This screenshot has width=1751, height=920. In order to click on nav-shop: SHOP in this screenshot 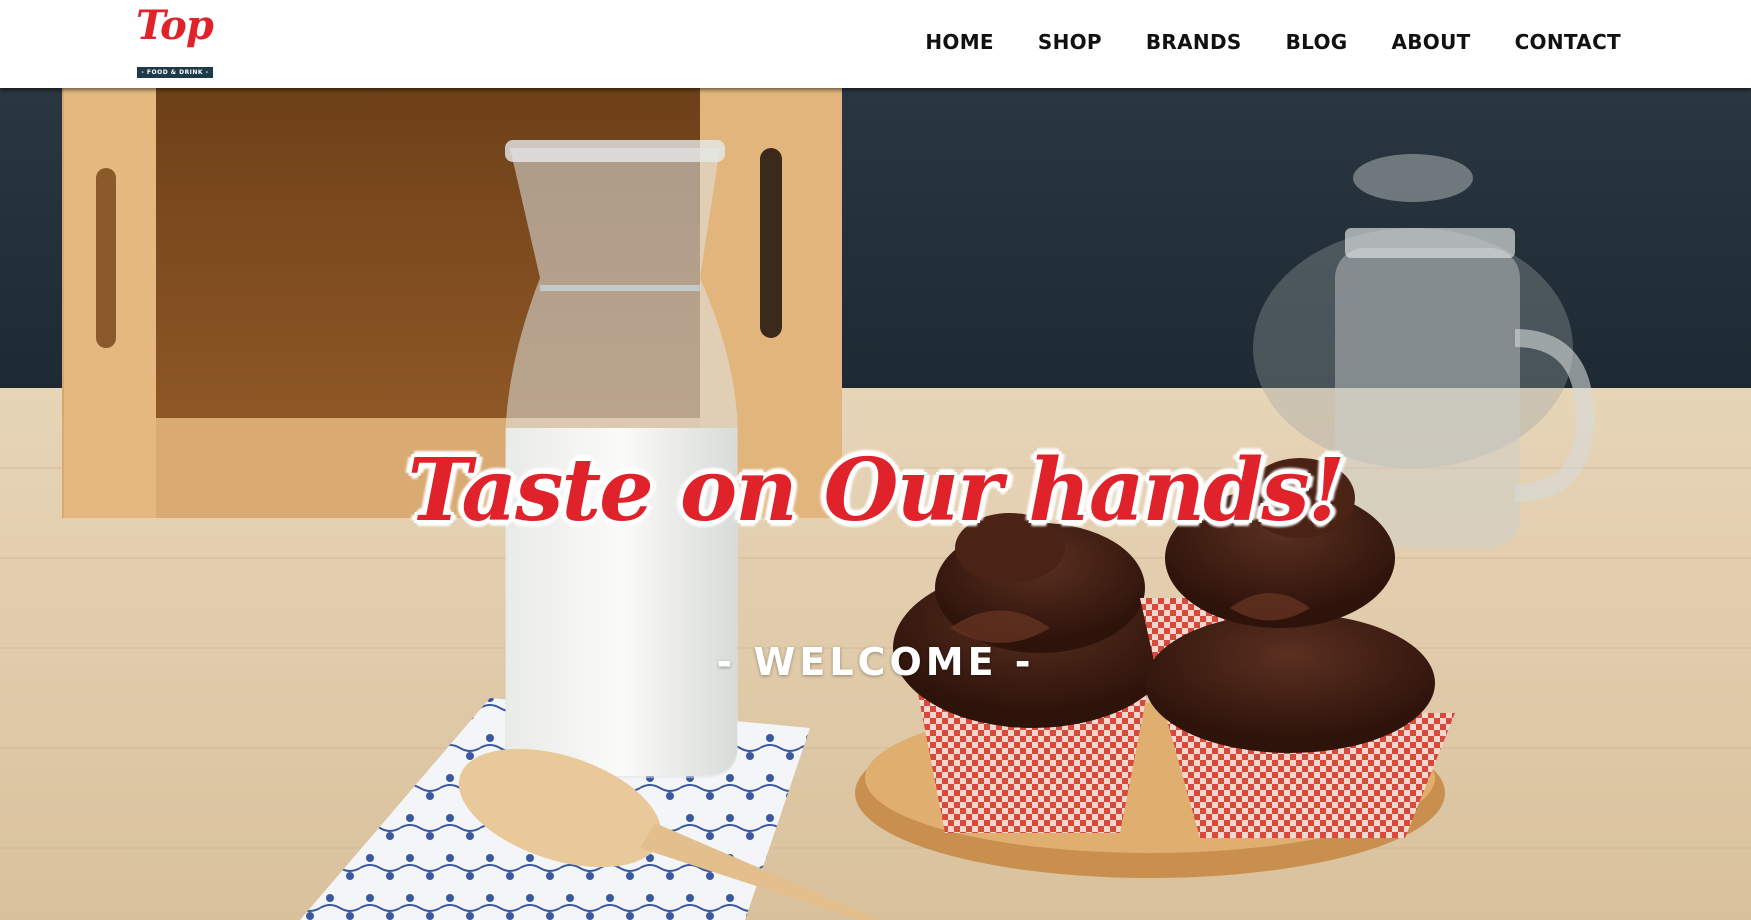, I will do `click(1070, 42)`.